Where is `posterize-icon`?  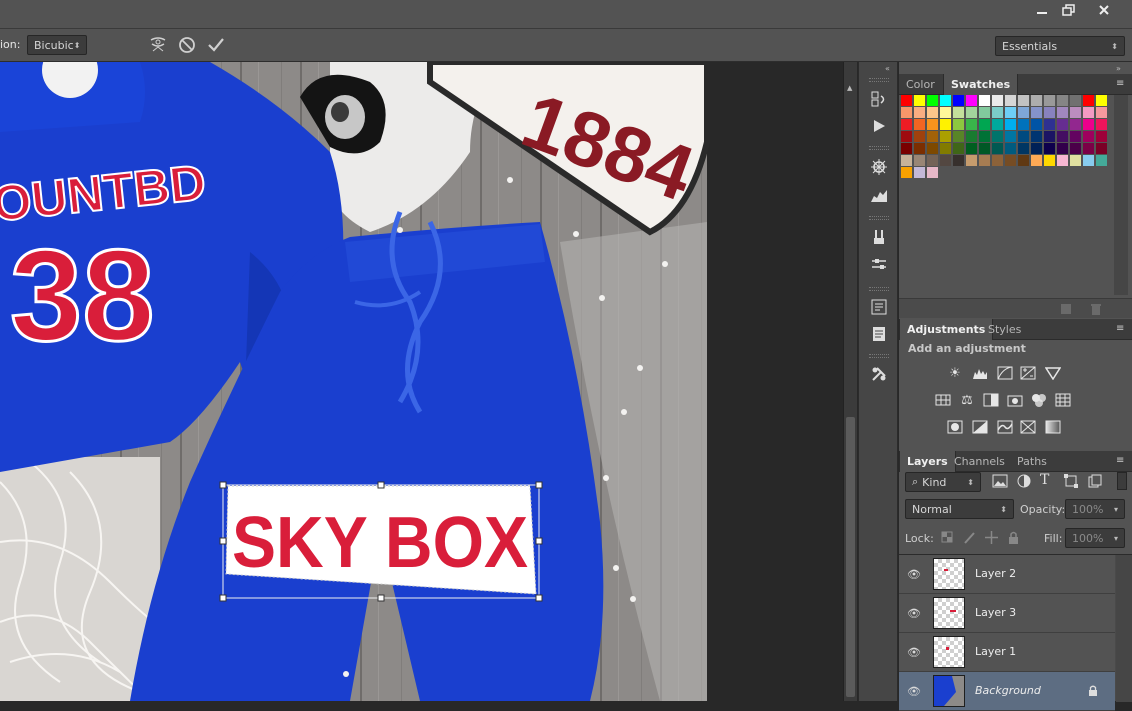
posterize-icon is located at coordinates (980, 427).